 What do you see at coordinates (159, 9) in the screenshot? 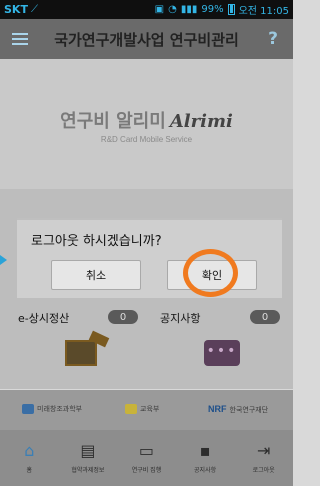
I see `screen-icon: ▣` at bounding box center [159, 9].